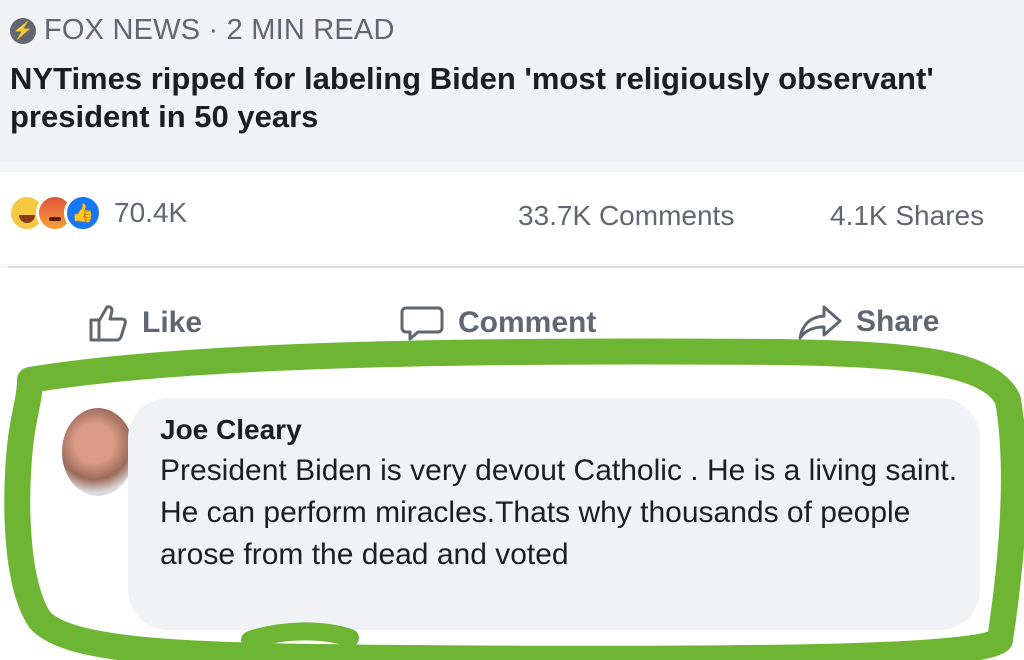  What do you see at coordinates (907, 216) in the screenshot?
I see `shares-count: 4.1K Shares` at bounding box center [907, 216].